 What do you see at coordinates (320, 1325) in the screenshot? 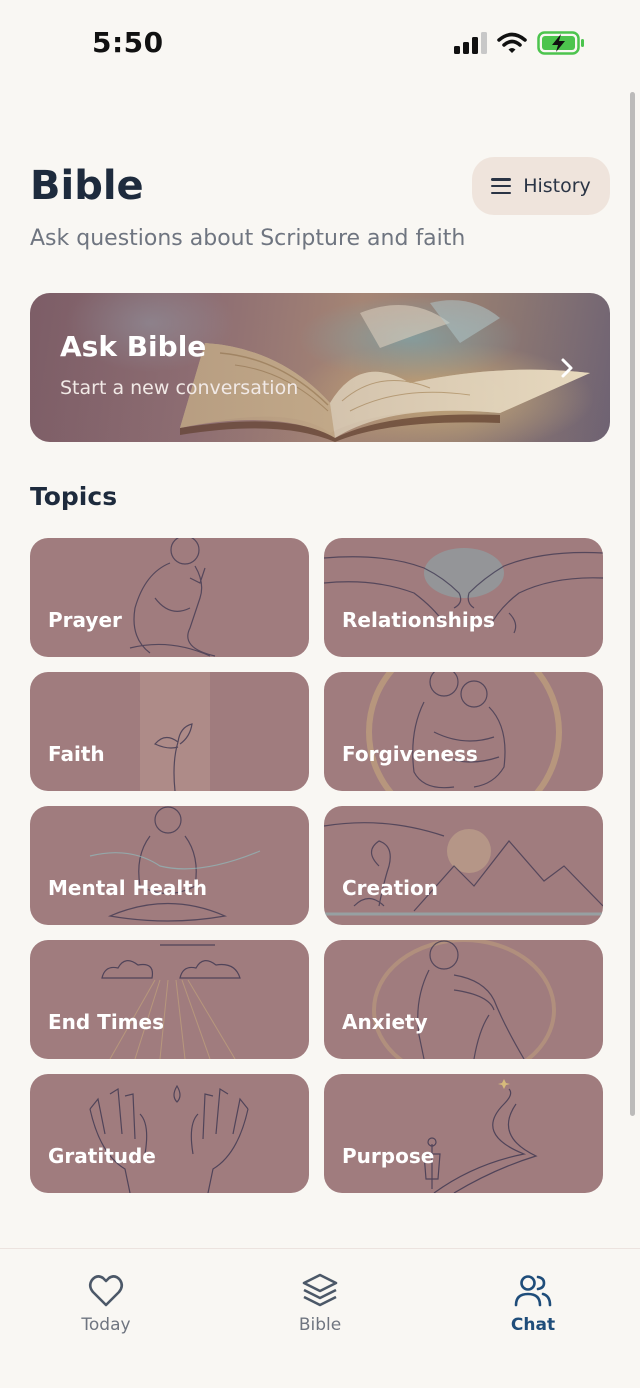
I see `nav-label: Bible` at bounding box center [320, 1325].